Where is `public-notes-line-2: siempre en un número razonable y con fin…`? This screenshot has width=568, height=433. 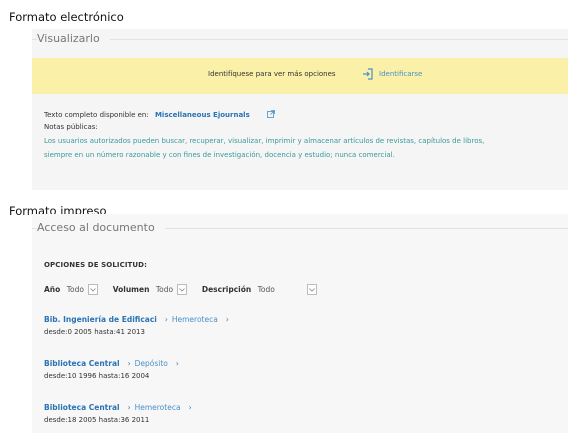 public-notes-line-2: siempre en un número razonable y con fin… is located at coordinates (219, 155).